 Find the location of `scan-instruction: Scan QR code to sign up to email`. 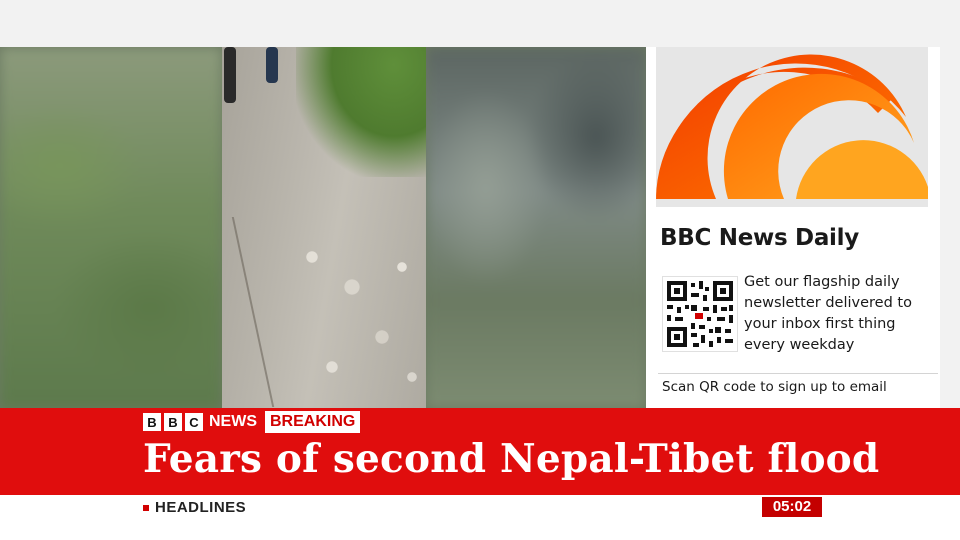

scan-instruction: Scan QR code to sign up to email is located at coordinates (774, 387).